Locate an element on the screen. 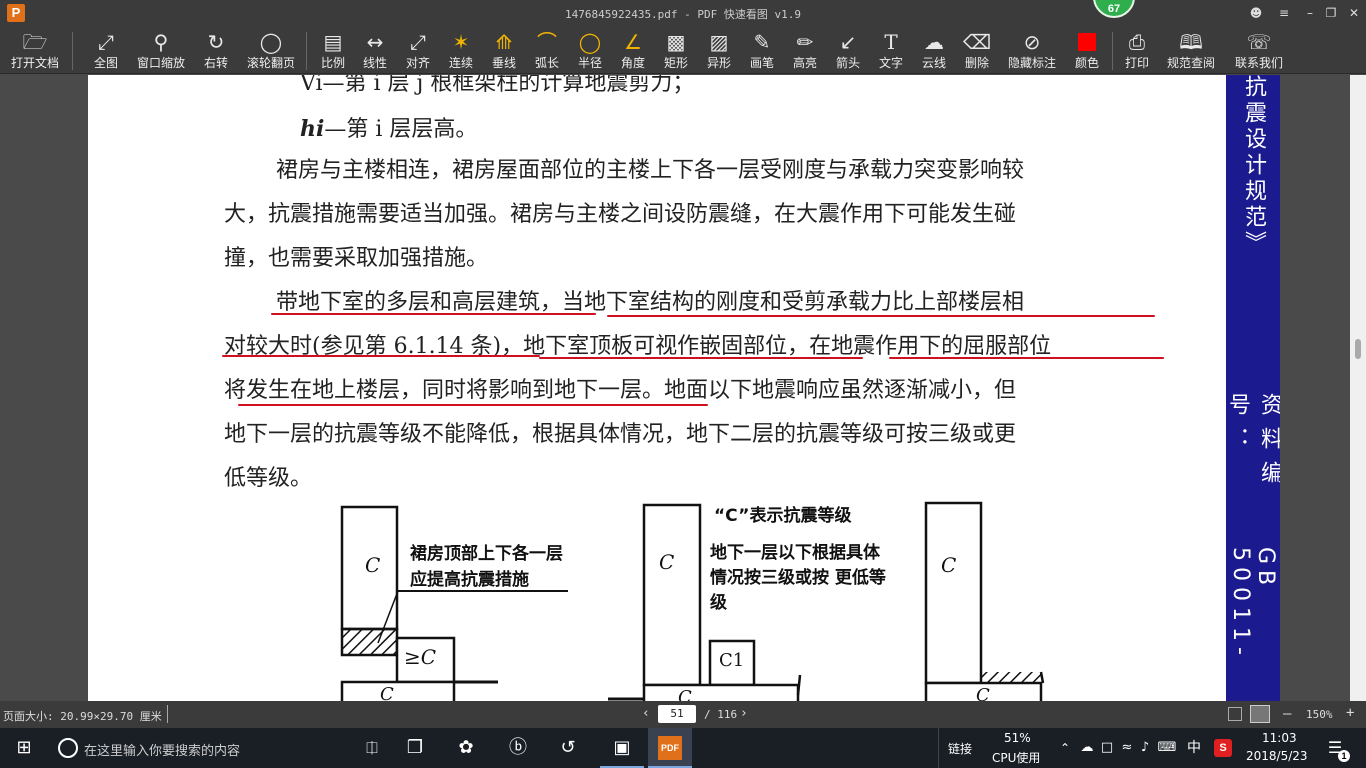  rotate-right-button: ↻ 右转 is located at coordinates (216, 50).